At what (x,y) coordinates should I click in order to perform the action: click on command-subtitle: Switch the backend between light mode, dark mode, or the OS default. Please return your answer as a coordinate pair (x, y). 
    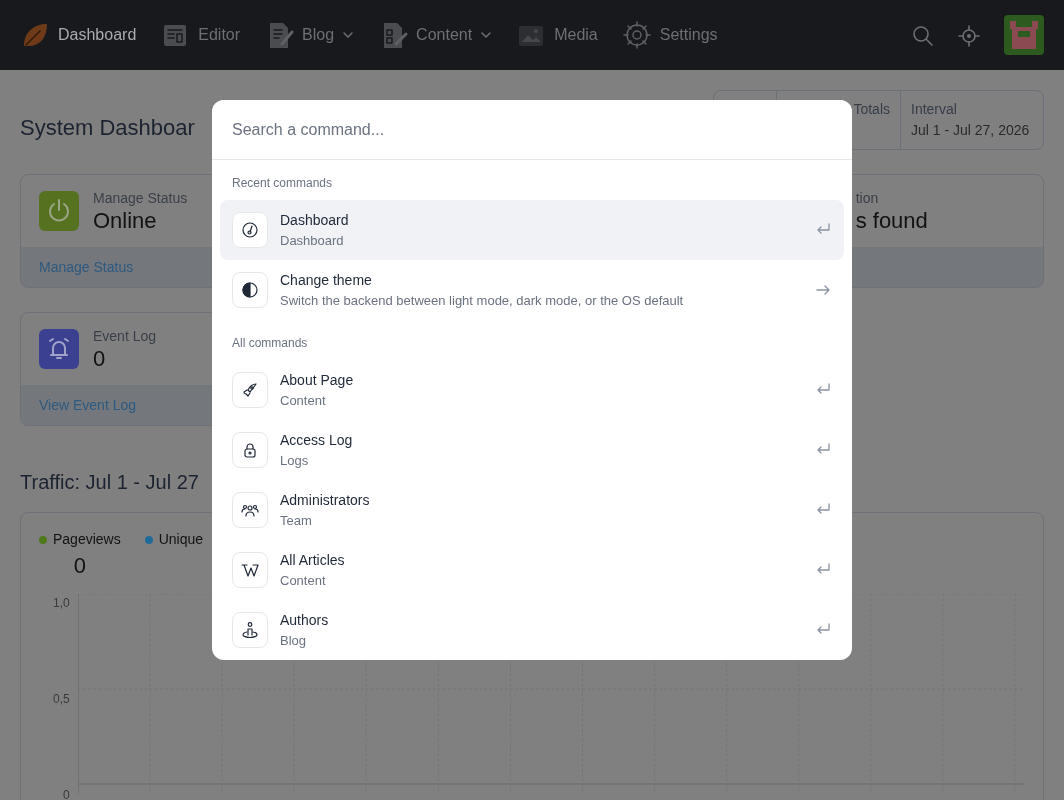
    Looking at the image, I should click on (482, 300).